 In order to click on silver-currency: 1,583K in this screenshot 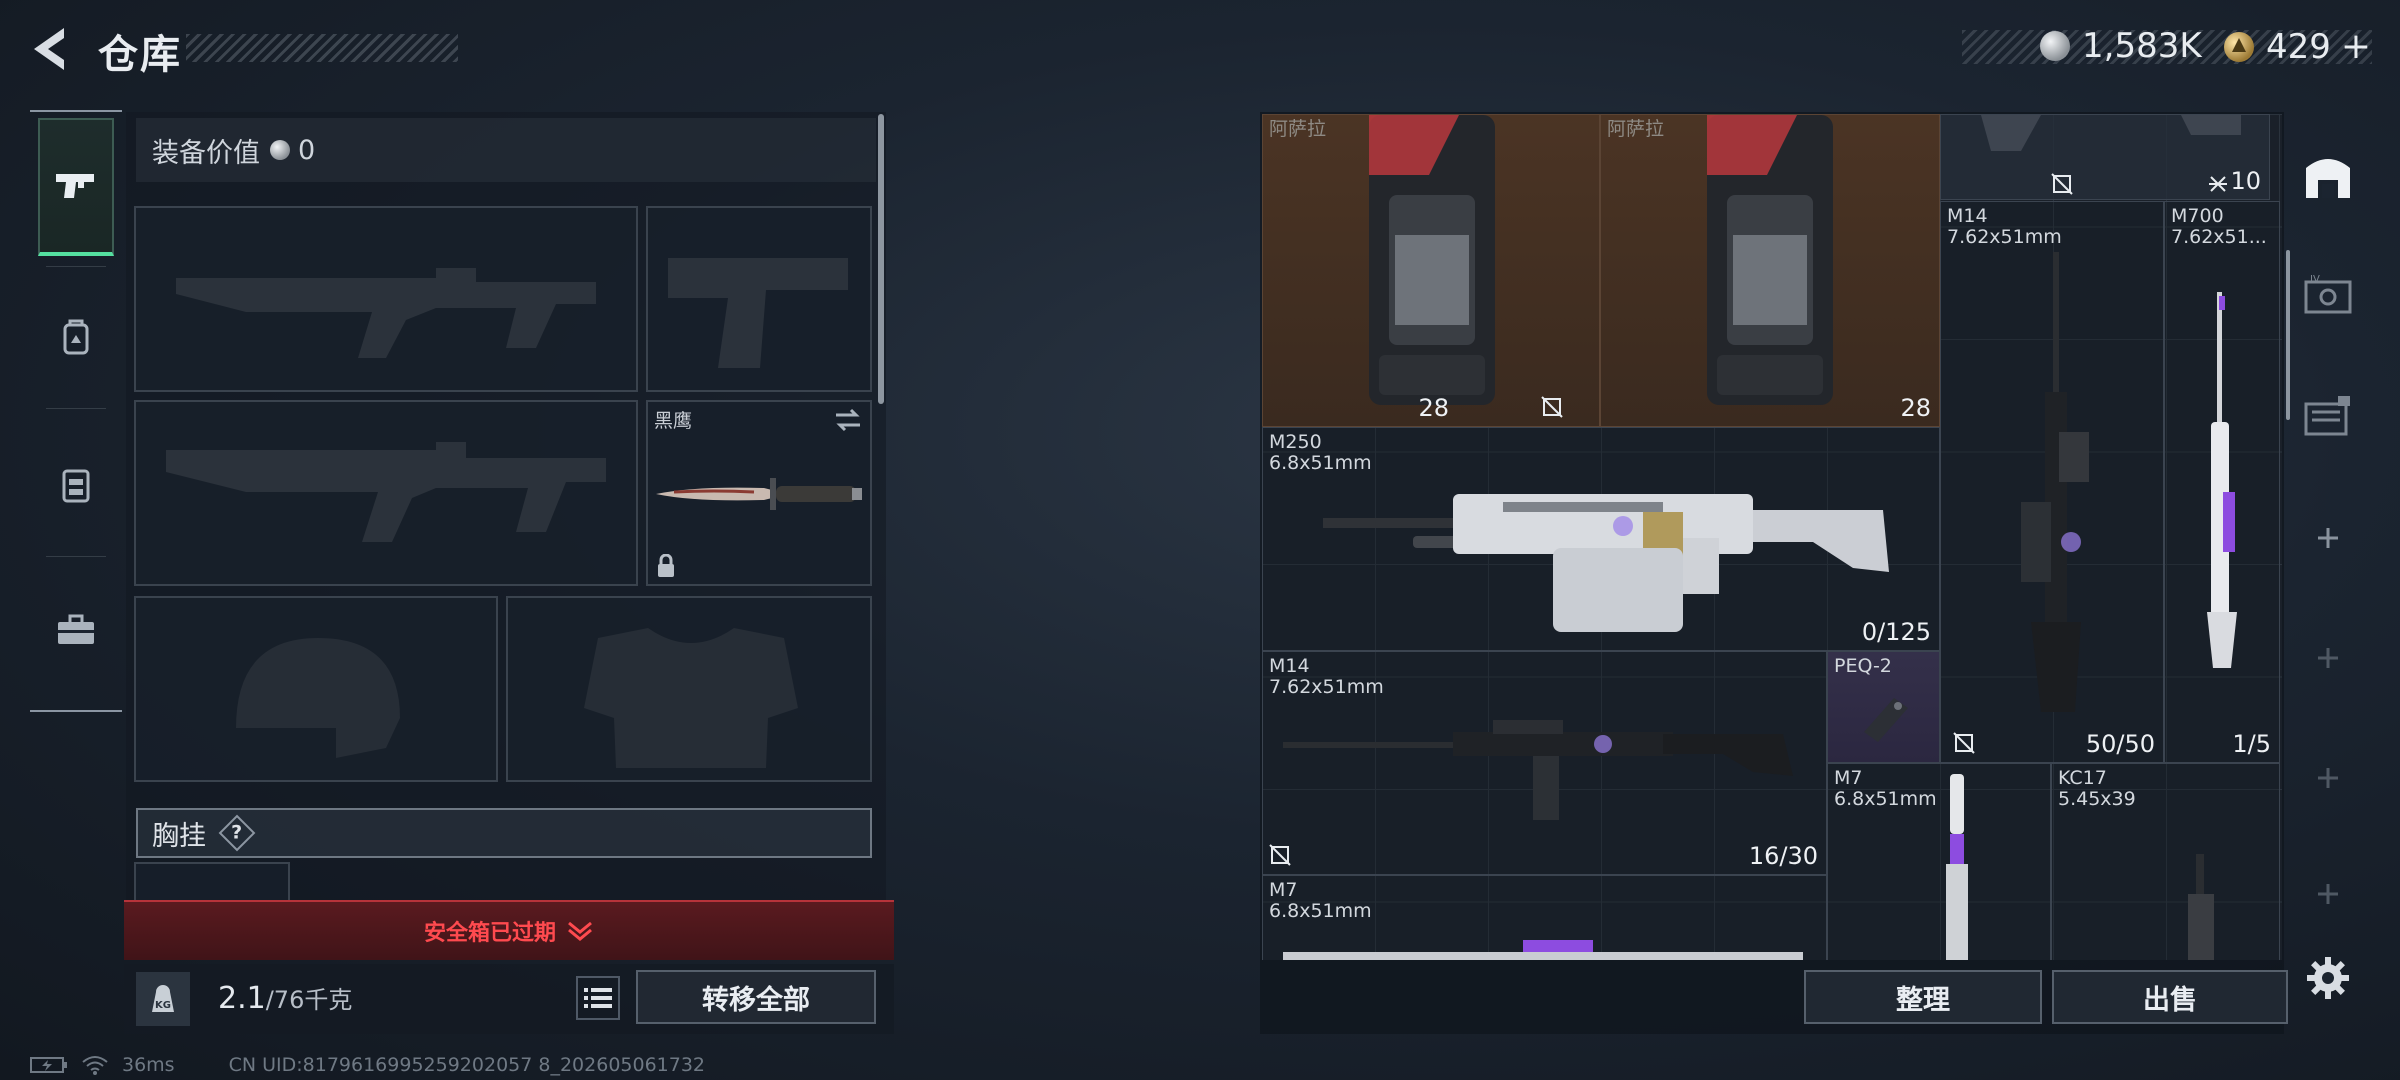, I will do `click(2121, 46)`.